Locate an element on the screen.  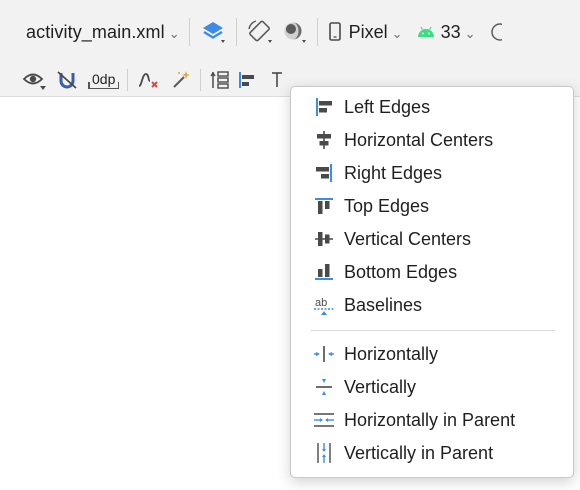
default-margins-button: 0dp is located at coordinates (104, 80).